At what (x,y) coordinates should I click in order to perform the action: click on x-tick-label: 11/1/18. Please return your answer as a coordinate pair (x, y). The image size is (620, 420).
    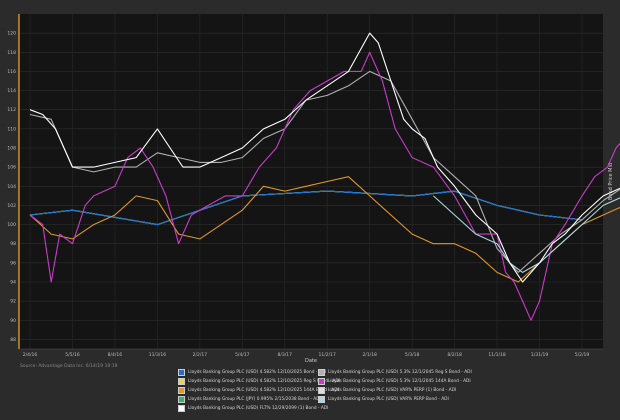
    Looking at the image, I should click on (496, 355).